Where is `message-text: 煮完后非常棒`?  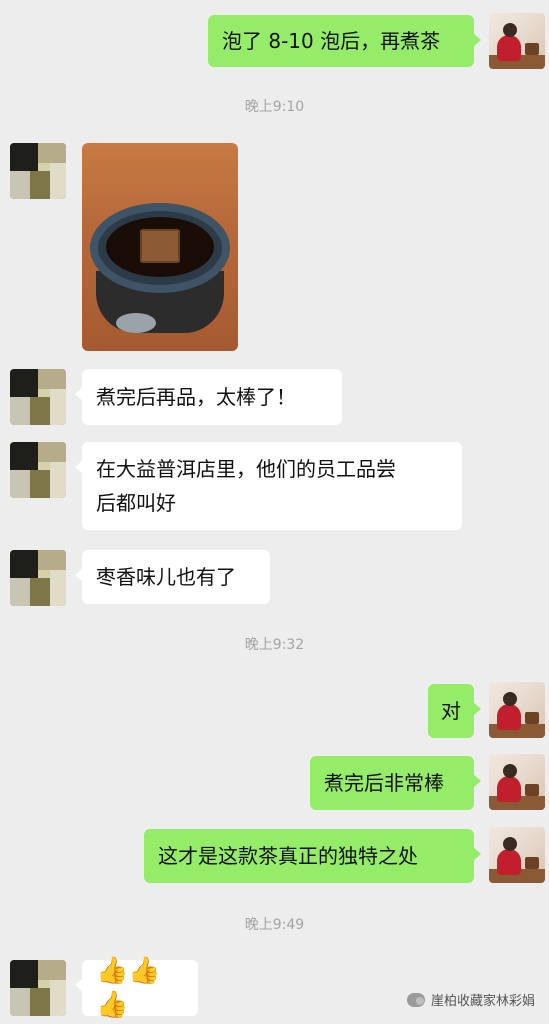
message-text: 煮完后非常棒 is located at coordinates (384, 783).